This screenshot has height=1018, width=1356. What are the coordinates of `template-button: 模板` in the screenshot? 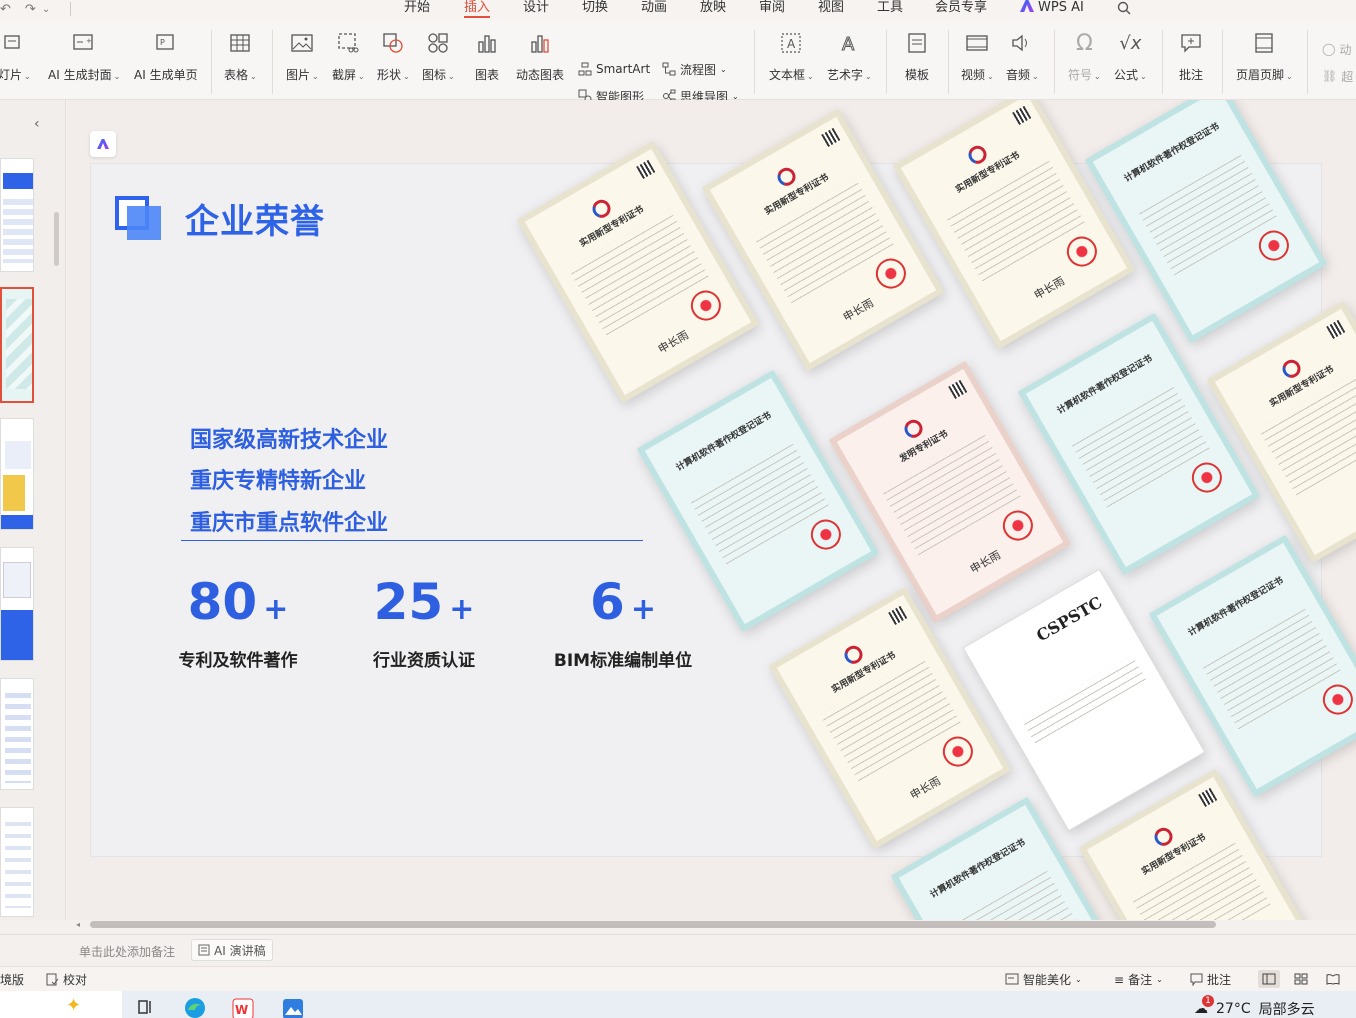 It's located at (917, 61).